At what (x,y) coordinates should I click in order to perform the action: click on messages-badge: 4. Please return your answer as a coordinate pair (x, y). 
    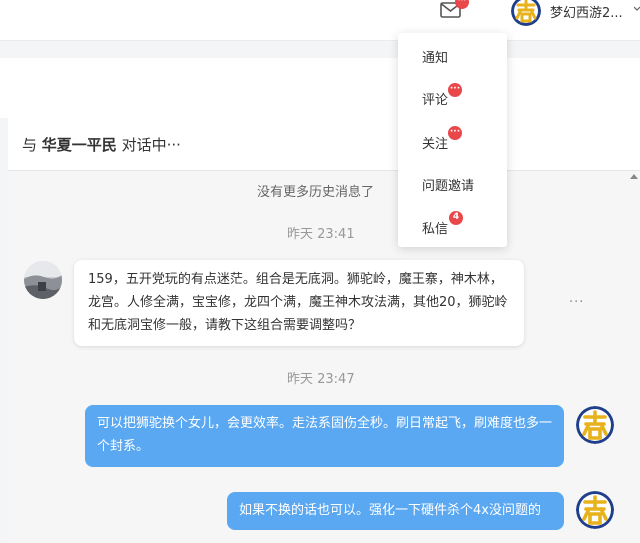
    Looking at the image, I should click on (456, 218).